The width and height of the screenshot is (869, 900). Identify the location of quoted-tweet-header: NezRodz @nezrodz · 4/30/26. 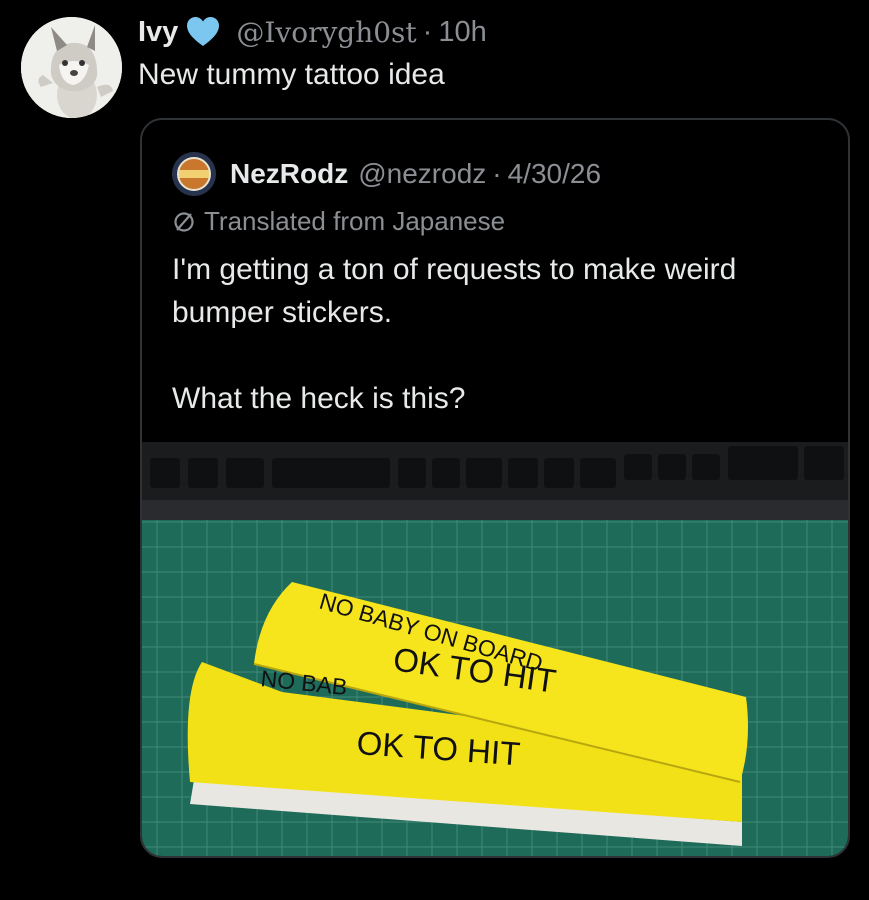
(386, 174).